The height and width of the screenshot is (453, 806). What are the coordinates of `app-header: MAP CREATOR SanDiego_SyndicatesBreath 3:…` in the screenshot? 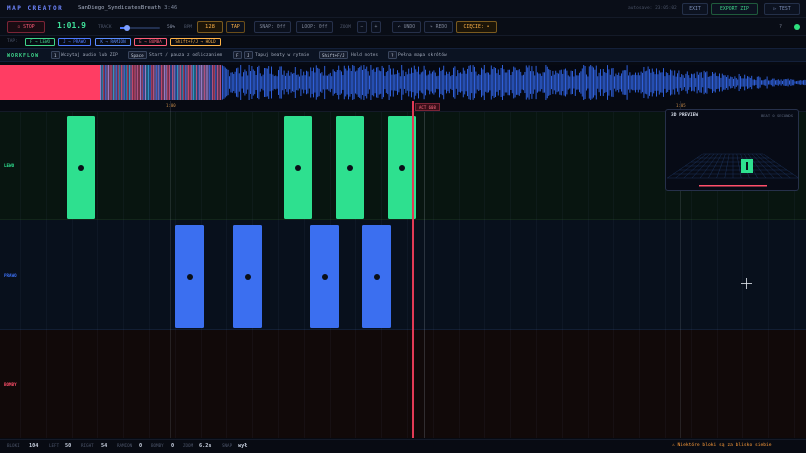 It's located at (403, 9).